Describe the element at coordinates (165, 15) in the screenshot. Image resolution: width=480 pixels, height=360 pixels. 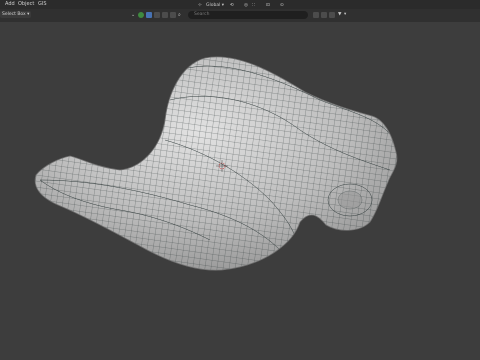
I see `overlay-icon` at that location.